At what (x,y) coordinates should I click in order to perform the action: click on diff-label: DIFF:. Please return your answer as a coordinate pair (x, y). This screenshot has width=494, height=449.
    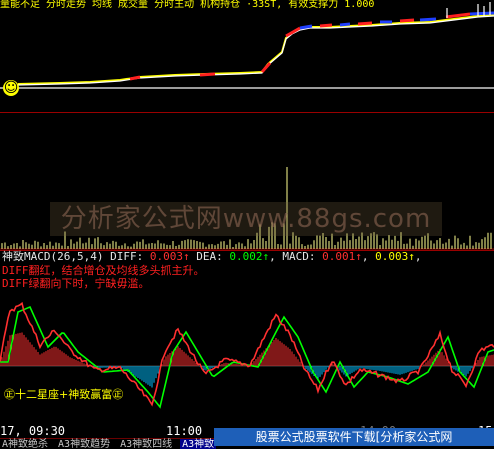
    Looking at the image, I should click on (127, 256).